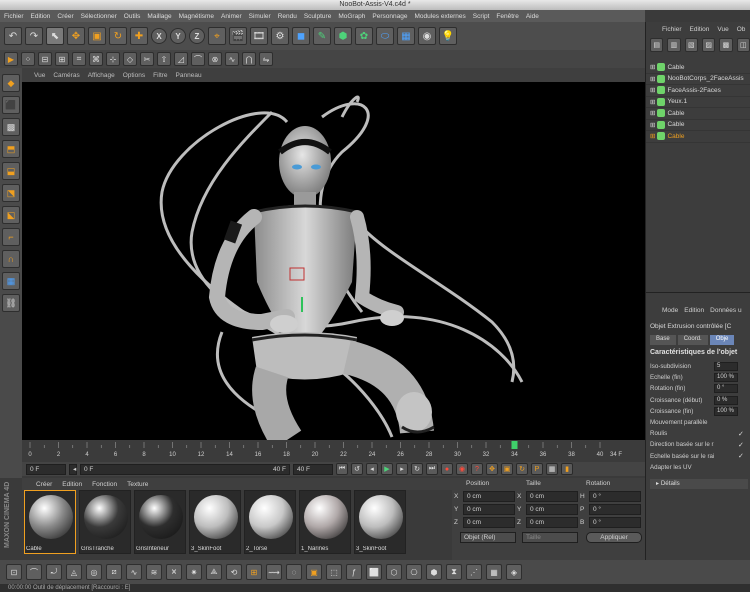 Image resolution: width=750 pixels, height=592 pixels. Describe the element at coordinates (394, 572) in the screenshot. I see `collision-icon: ⬡` at that location.